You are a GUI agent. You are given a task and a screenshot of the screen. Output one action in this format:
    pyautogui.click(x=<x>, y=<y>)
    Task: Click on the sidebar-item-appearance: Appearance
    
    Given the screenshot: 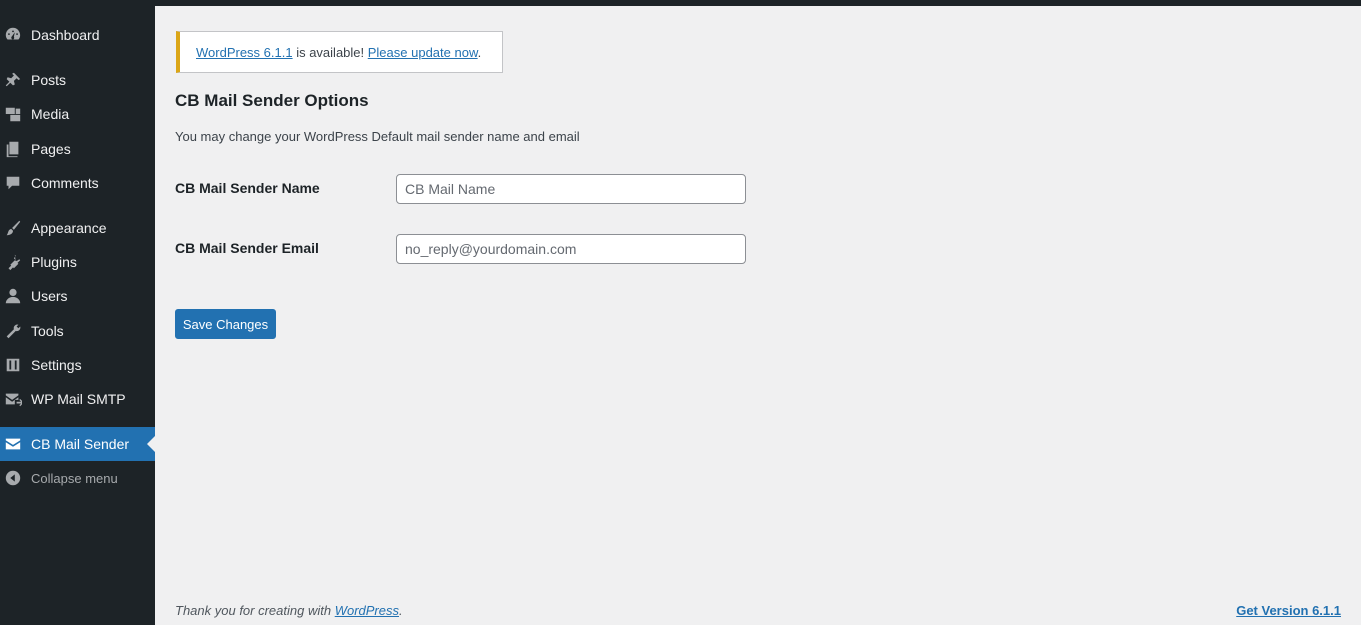 What is the action you would take?
    pyautogui.click(x=77, y=228)
    